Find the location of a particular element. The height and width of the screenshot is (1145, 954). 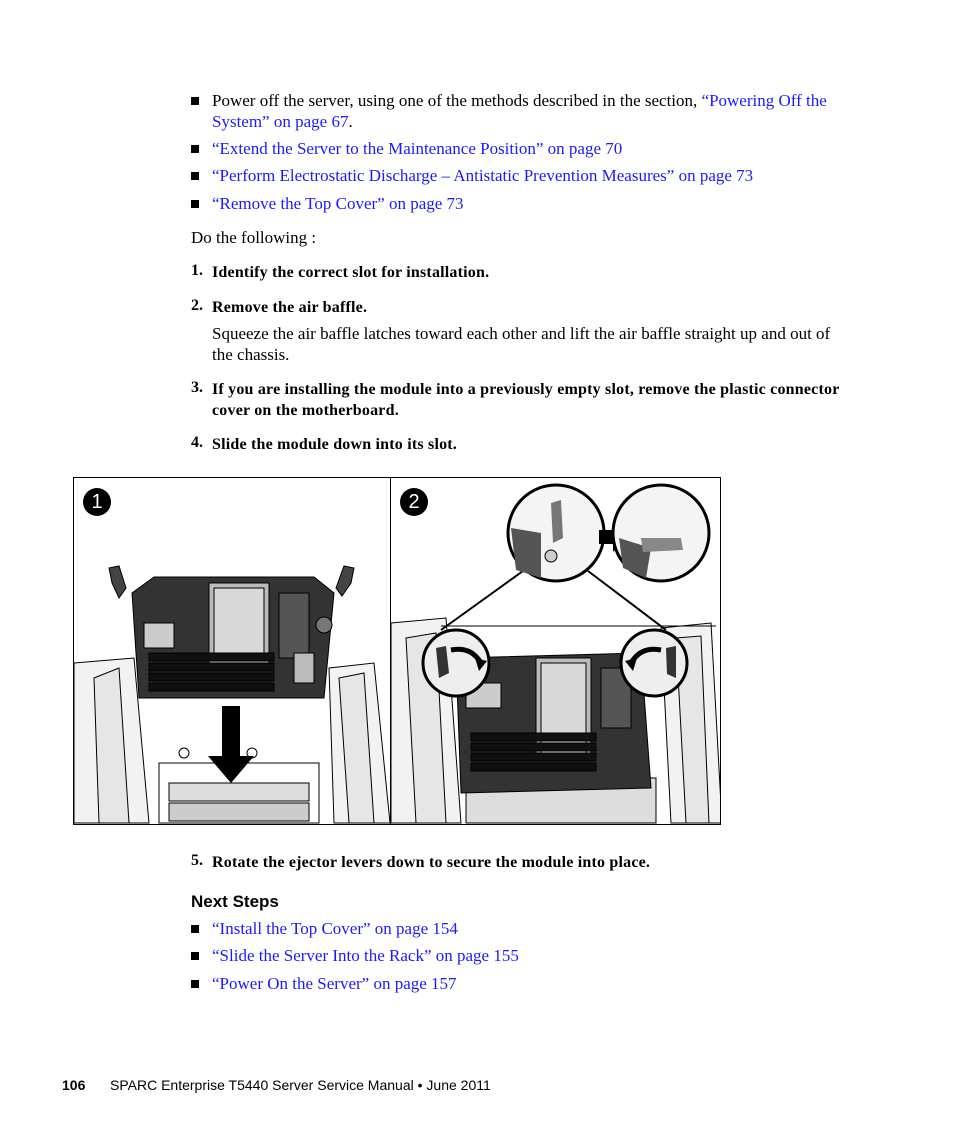

page-number: 106 is located at coordinates (74, 1085).